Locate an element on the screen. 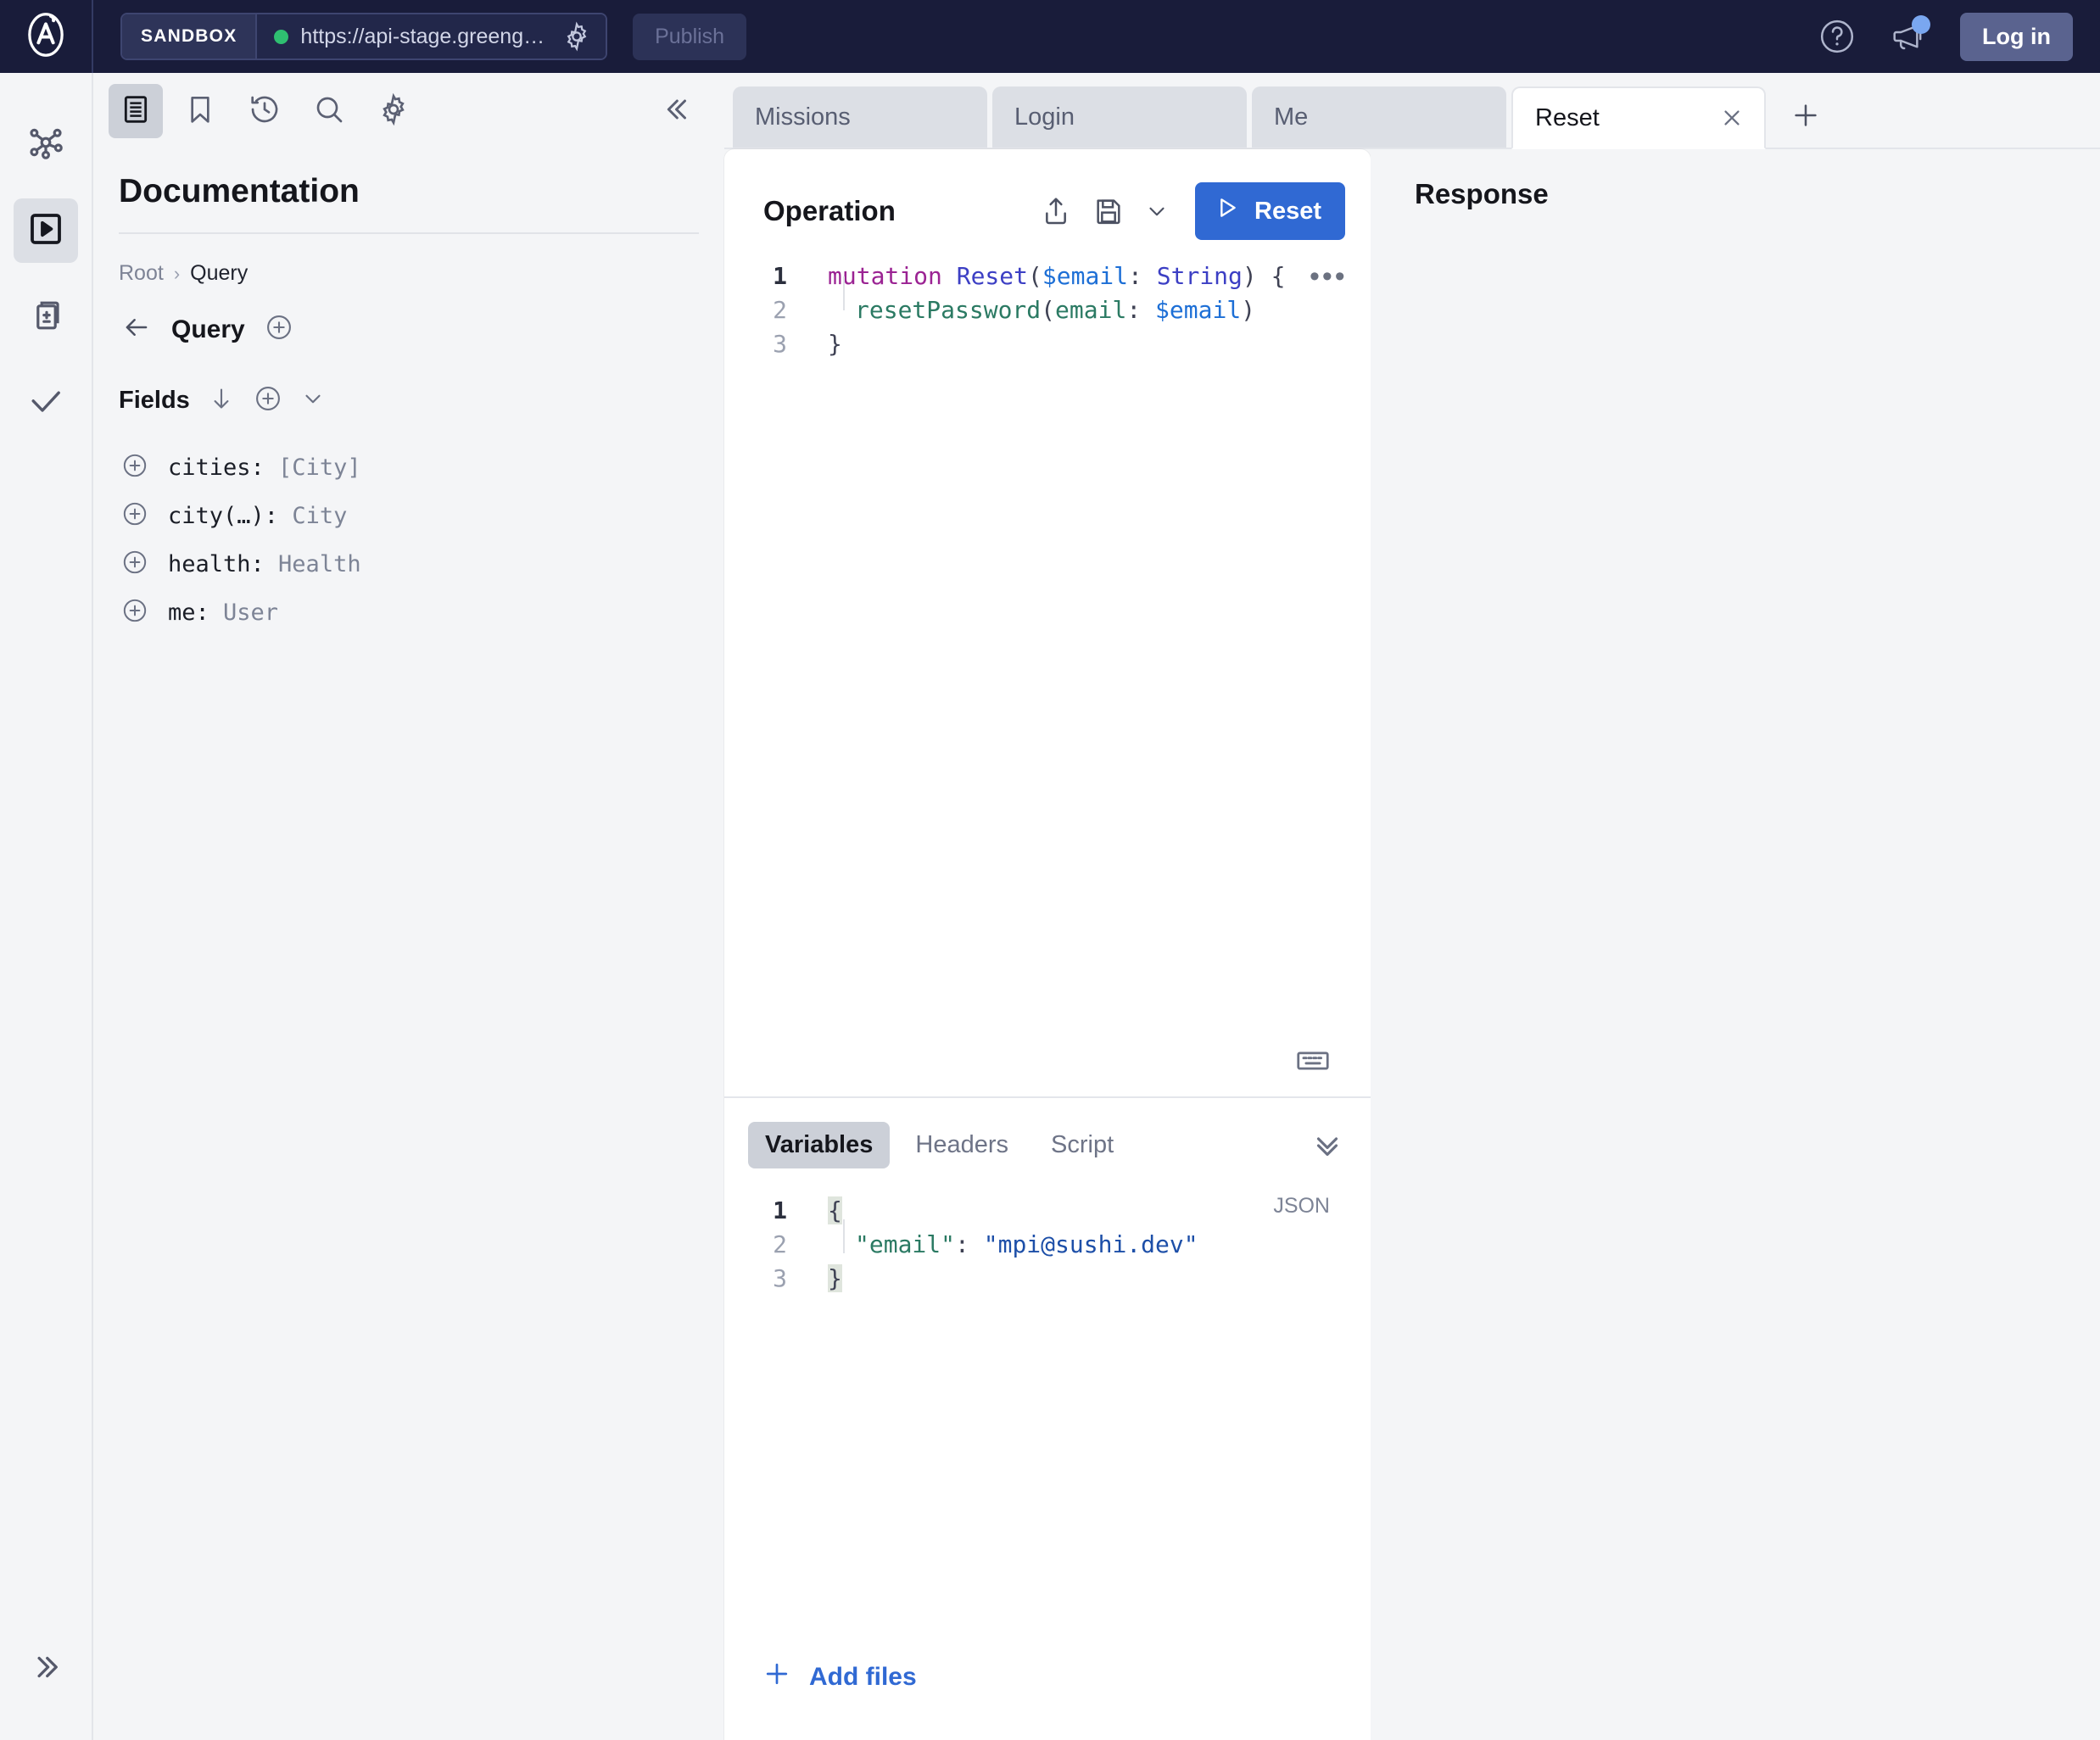 The height and width of the screenshot is (1740, 2100). operation-header: Operation Reset is located at coordinates (1048, 196).